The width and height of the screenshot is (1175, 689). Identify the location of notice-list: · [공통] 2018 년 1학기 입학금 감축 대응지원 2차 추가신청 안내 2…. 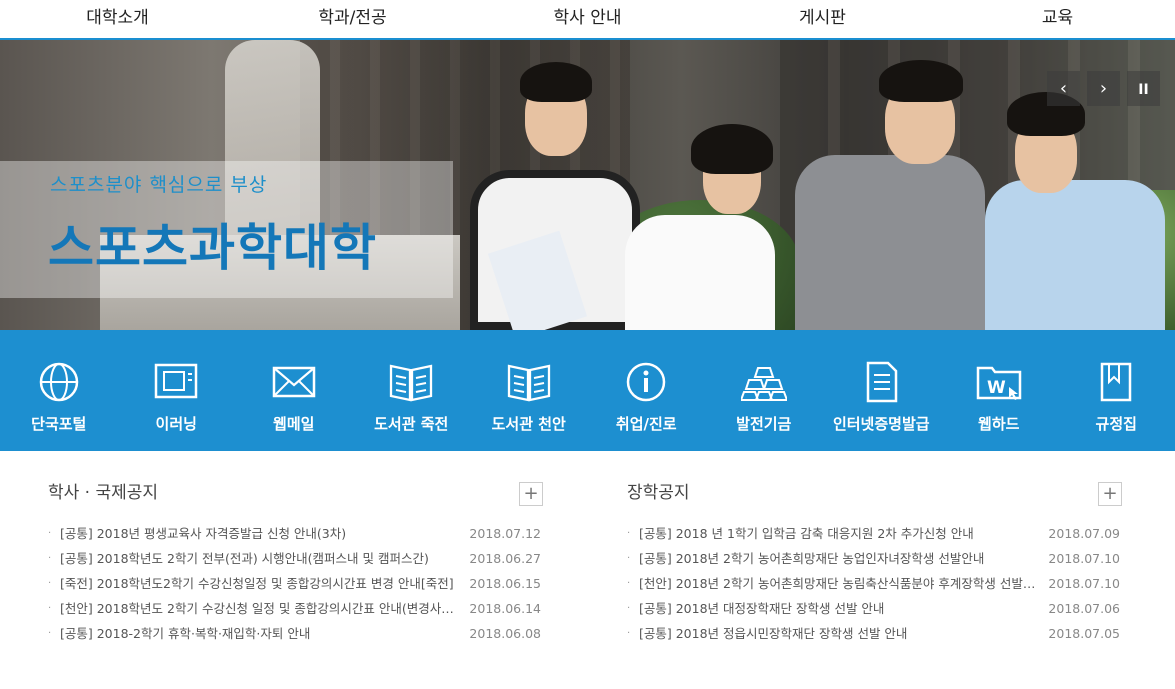
(874, 583).